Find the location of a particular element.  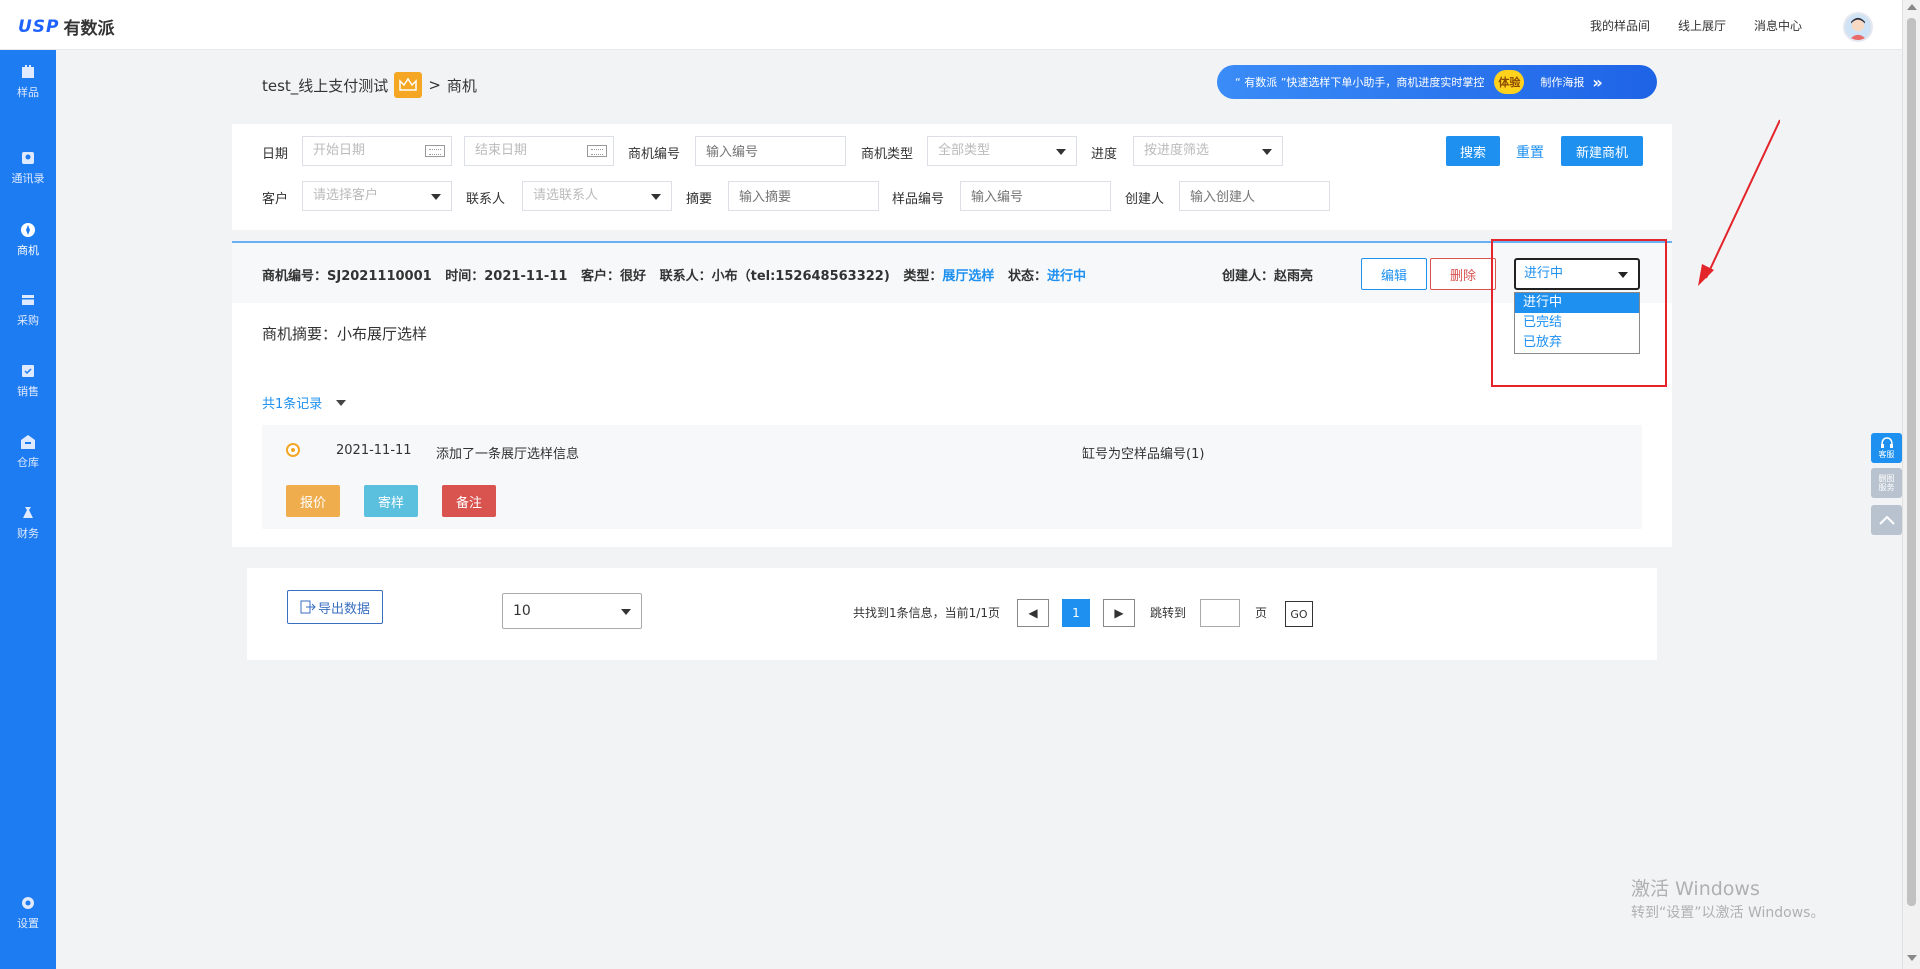

record-count-toggle: 共1条记录 is located at coordinates (304, 402).